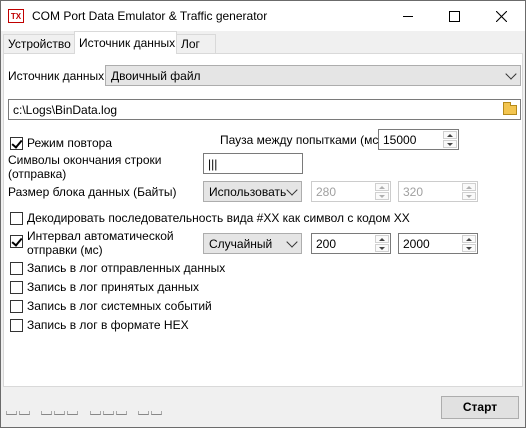 This screenshot has width=526, height=428. What do you see at coordinates (108, 325) in the screenshot?
I see `log-hex-label: Запись в лог в формате HEX` at bounding box center [108, 325].